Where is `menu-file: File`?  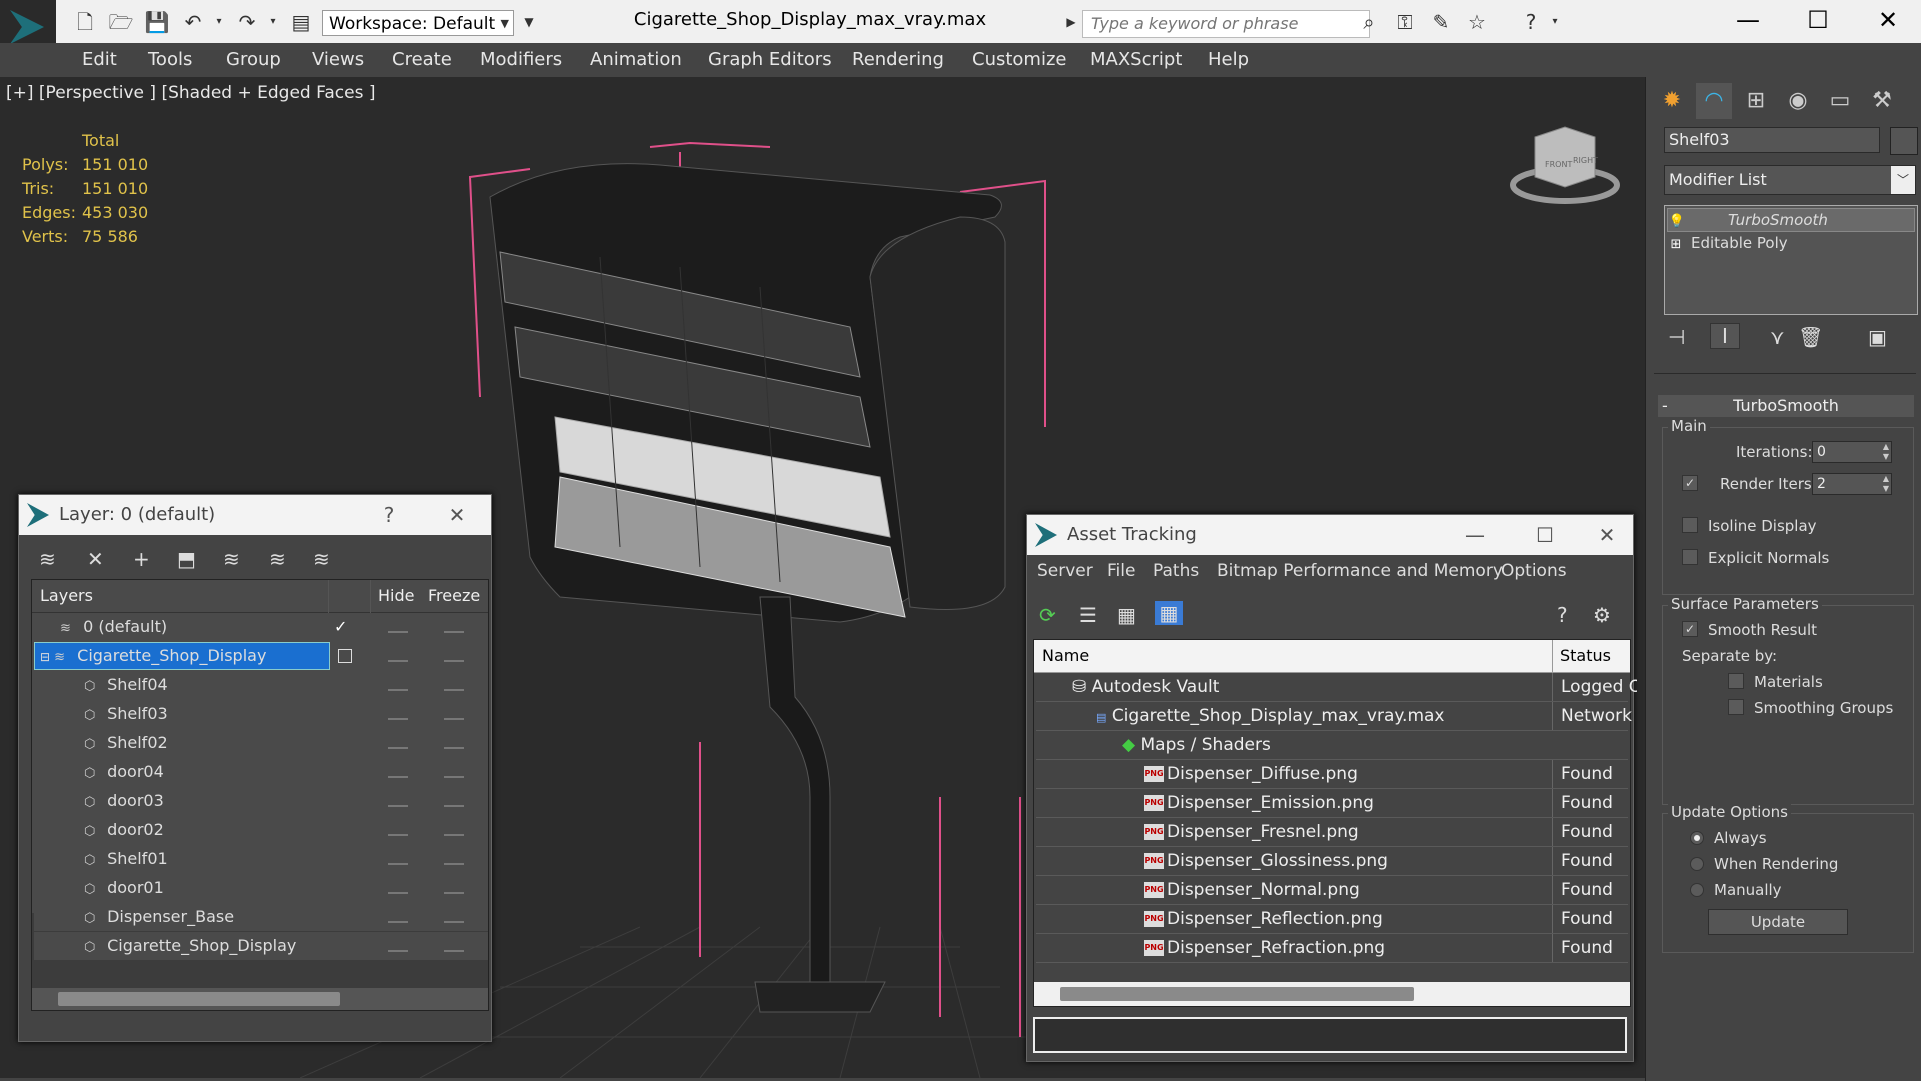 menu-file: File is located at coordinates (1121, 571).